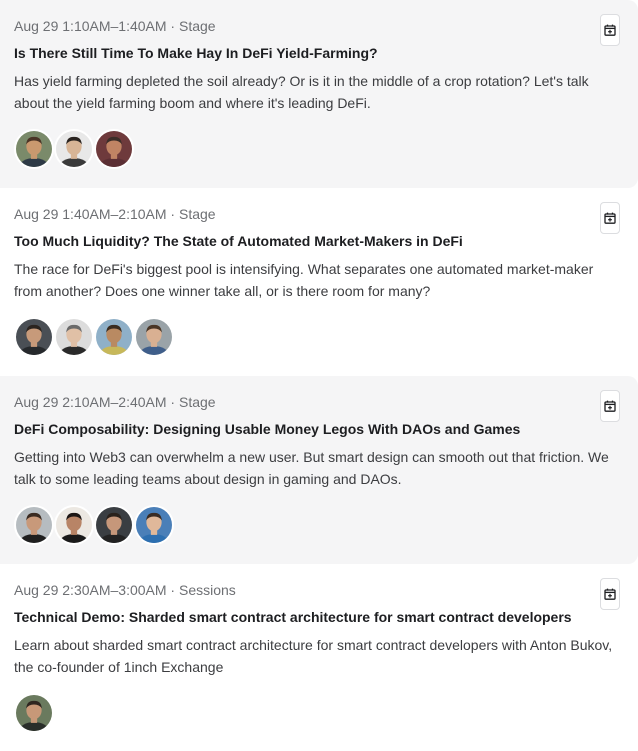 This screenshot has width=638, height=751. Describe the element at coordinates (115, 402) in the screenshot. I see `session-time: Aug 29 2:10AM–2:40AM · Stage` at that location.